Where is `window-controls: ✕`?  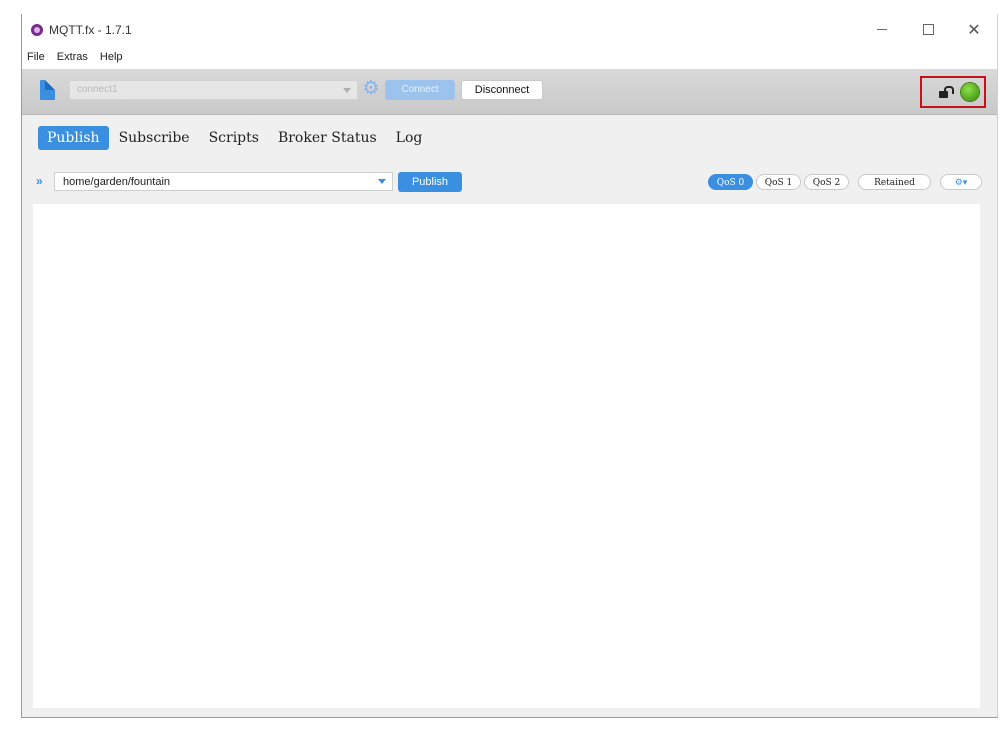
window-controls: ✕ is located at coordinates (928, 29).